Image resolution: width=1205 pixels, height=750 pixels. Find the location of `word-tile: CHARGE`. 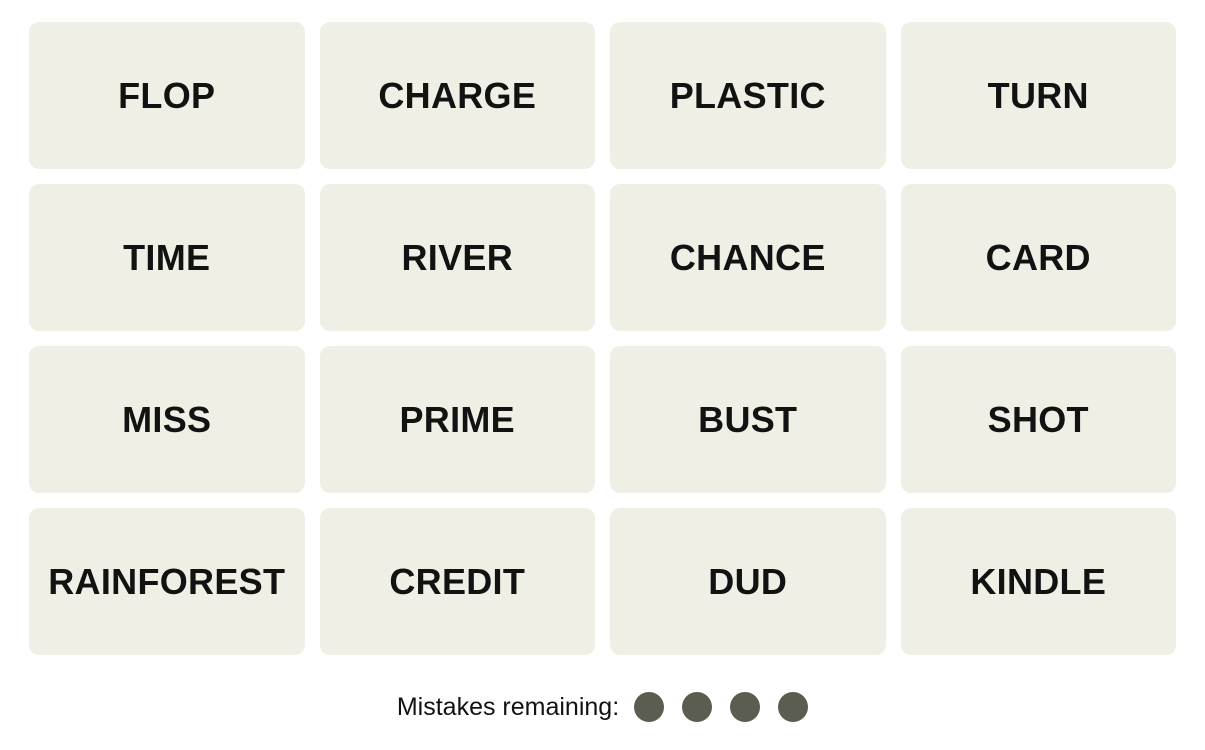

word-tile: CHARGE is located at coordinates (457, 95).